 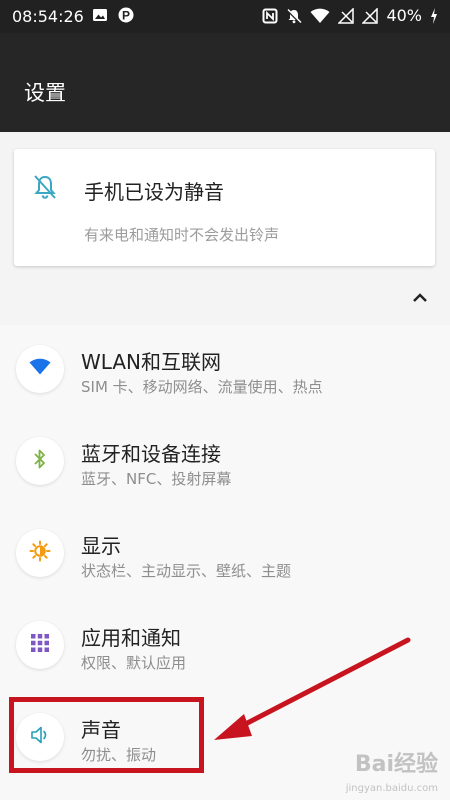 I want to click on display-icon-circle, so click(x=40, y=553).